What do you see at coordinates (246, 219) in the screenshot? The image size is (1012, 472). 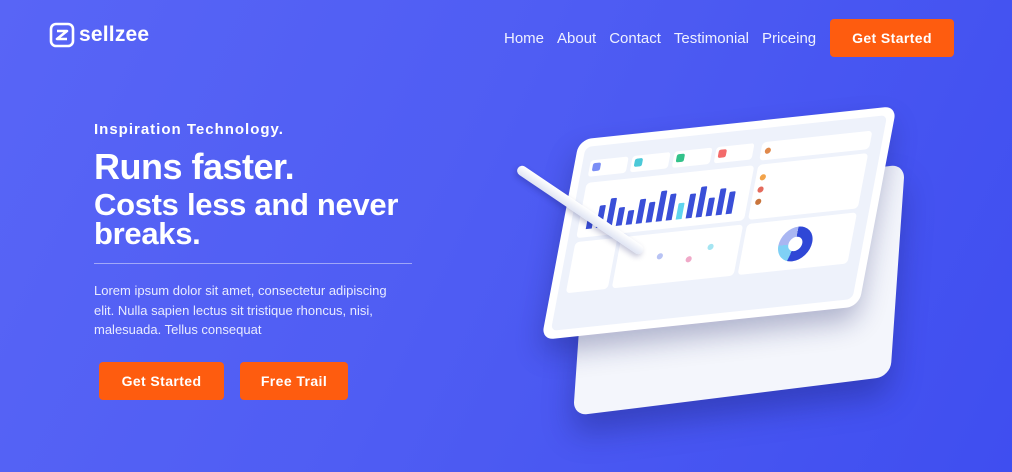 I see `hero-subheadline: Costs less and never breaks.` at bounding box center [246, 219].